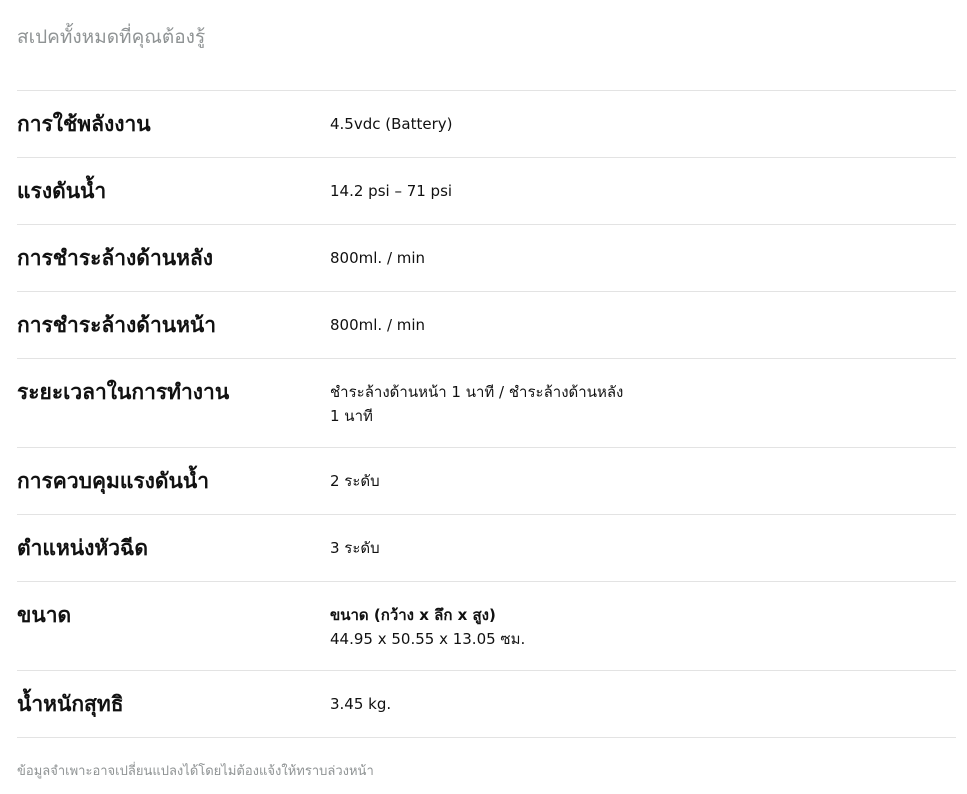 This screenshot has height=794, width=967. What do you see at coordinates (113, 481) in the screenshot?
I see `spec-label: การควบคุมแรงดันน้ำ` at bounding box center [113, 481].